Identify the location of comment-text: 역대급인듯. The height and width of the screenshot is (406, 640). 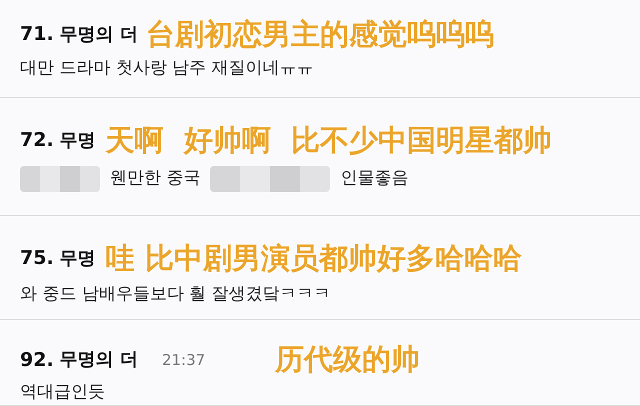
(62, 392).